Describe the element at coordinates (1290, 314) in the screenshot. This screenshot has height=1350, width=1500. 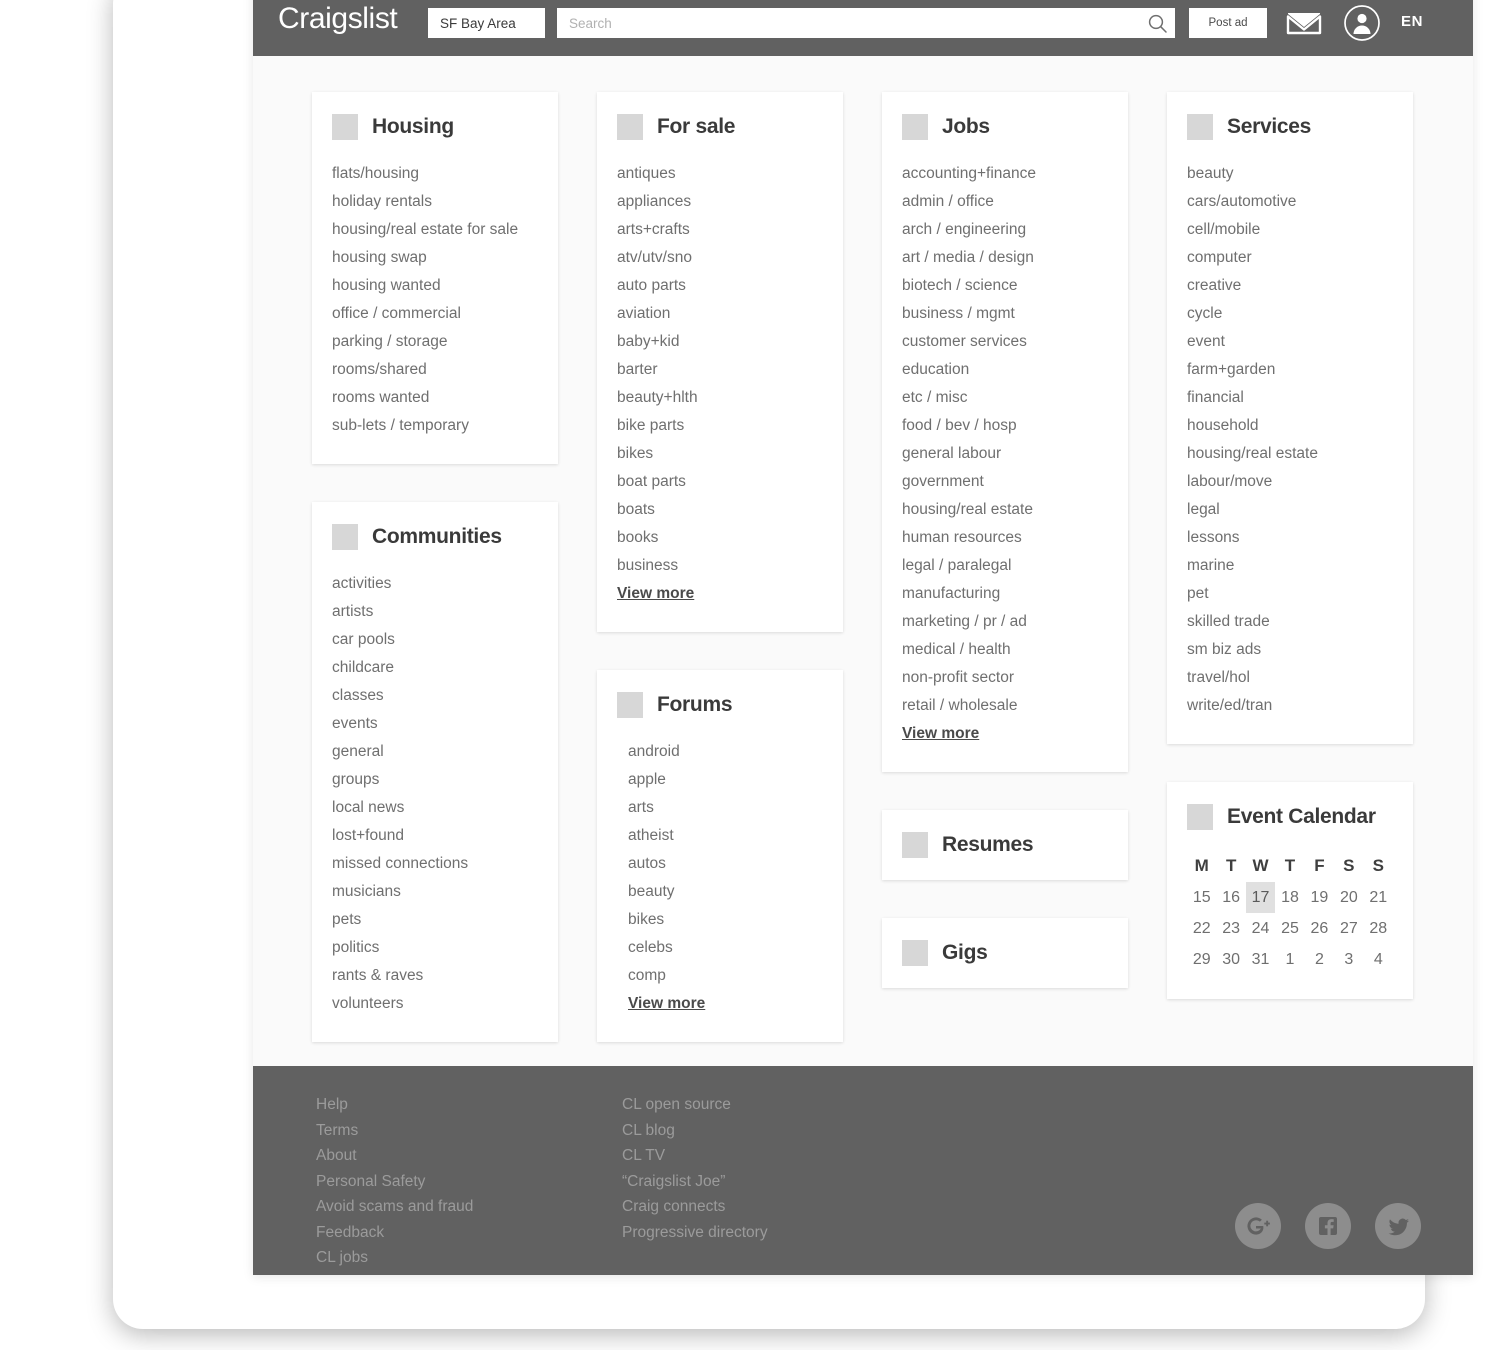
I see `category-link: cycle` at that location.